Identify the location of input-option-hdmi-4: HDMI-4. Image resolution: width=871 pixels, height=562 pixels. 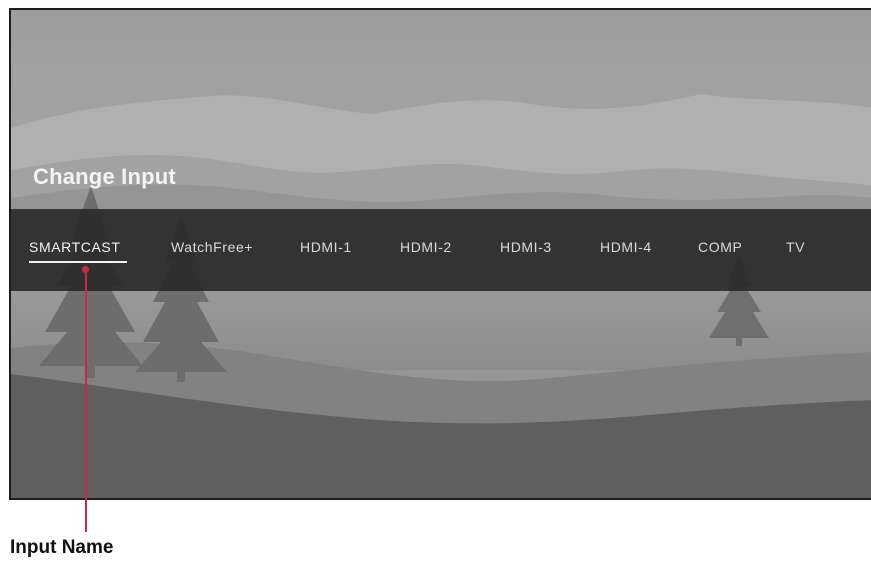
(626, 247).